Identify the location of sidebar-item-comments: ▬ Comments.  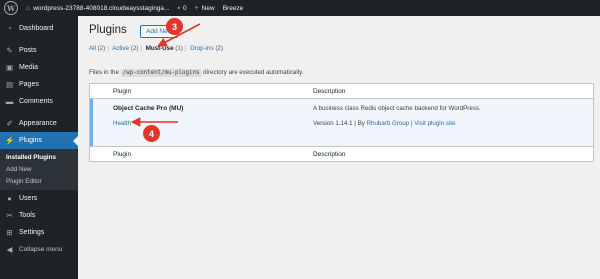
(39, 101).